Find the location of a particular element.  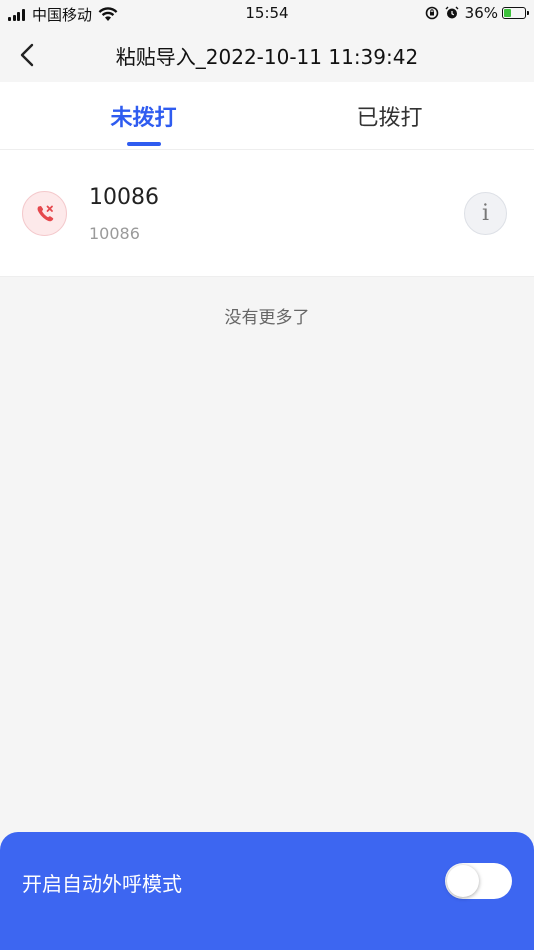

alarm-icon is located at coordinates (452, 12).